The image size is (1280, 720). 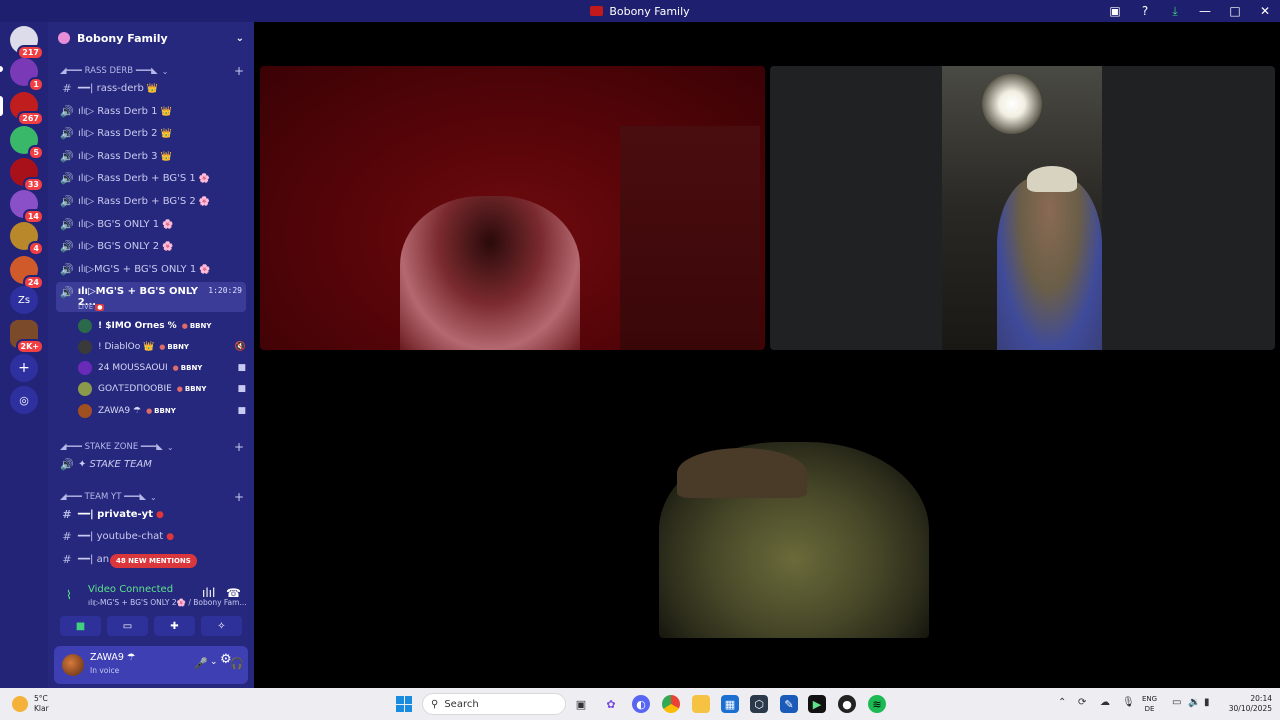 What do you see at coordinates (151, 224) in the screenshot?
I see `voice-channel-bgs-only-1: 🔊 ılı▷ BG'S ONLY 1 🌸` at bounding box center [151, 224].